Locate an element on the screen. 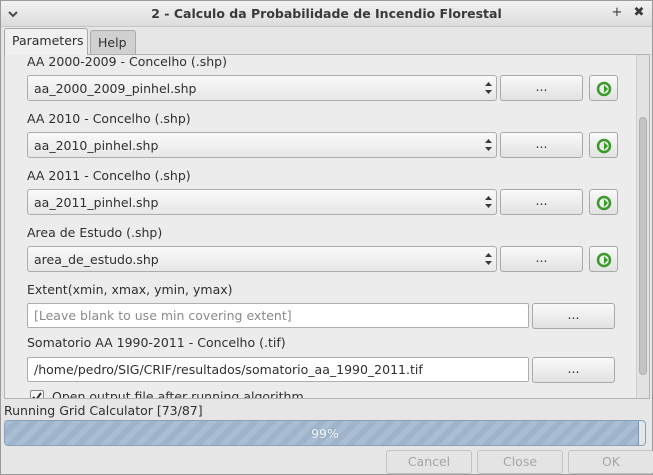 The height and width of the screenshot is (475, 653). combo-area-de-estudo: area_de_estudo.shp is located at coordinates (262, 259).